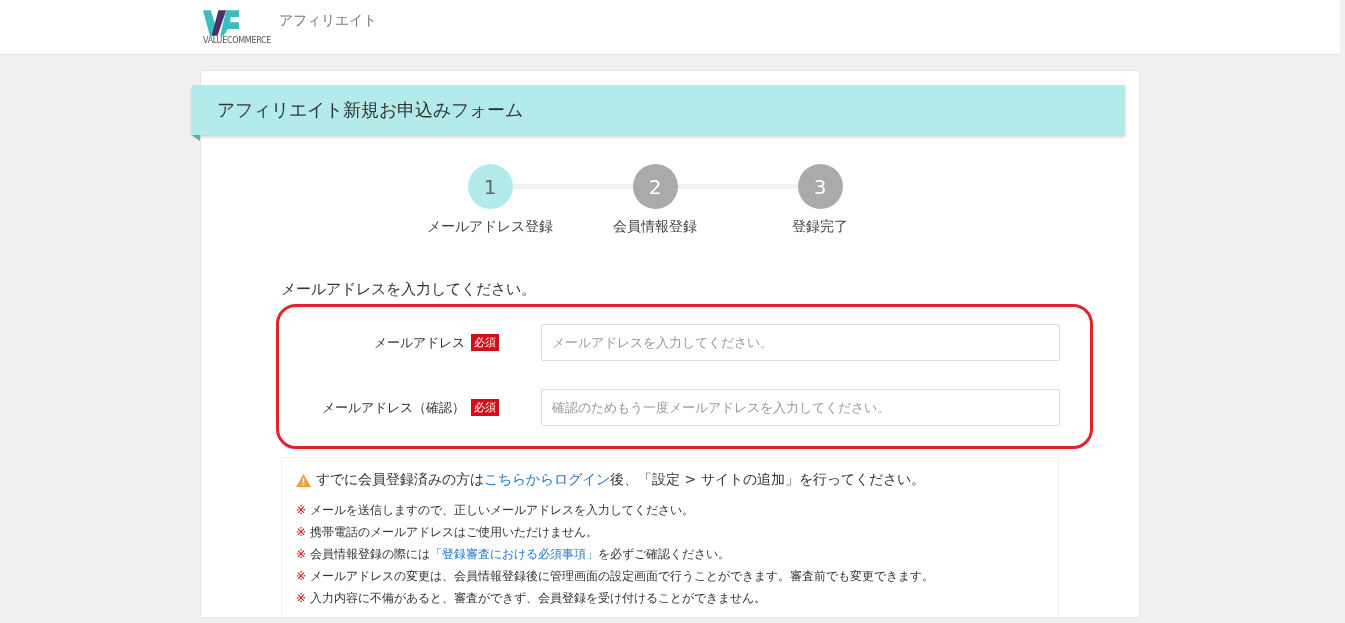 This screenshot has width=1345, height=623. What do you see at coordinates (514, 553) in the screenshot?
I see `text-link: 「登録審査における必須事項」` at bounding box center [514, 553].